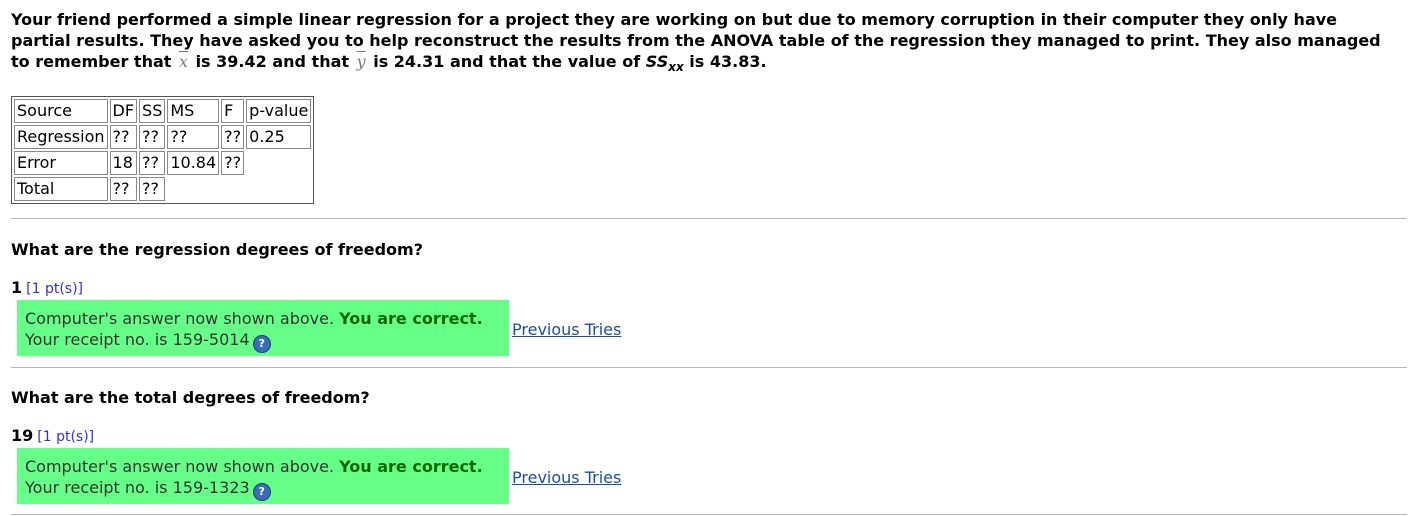  What do you see at coordinates (566, 477) in the screenshot?
I see `previous-tries-link-2: Previous Tries` at bounding box center [566, 477].